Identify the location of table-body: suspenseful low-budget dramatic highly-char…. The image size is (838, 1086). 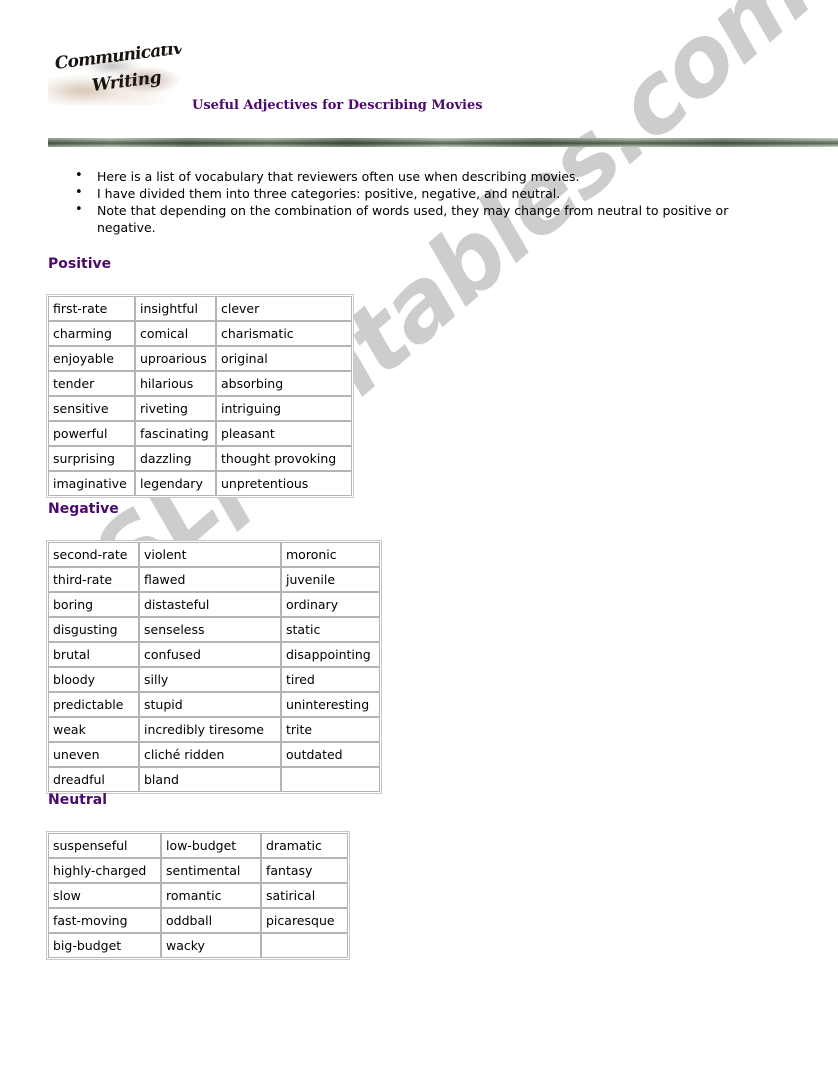
(198, 895).